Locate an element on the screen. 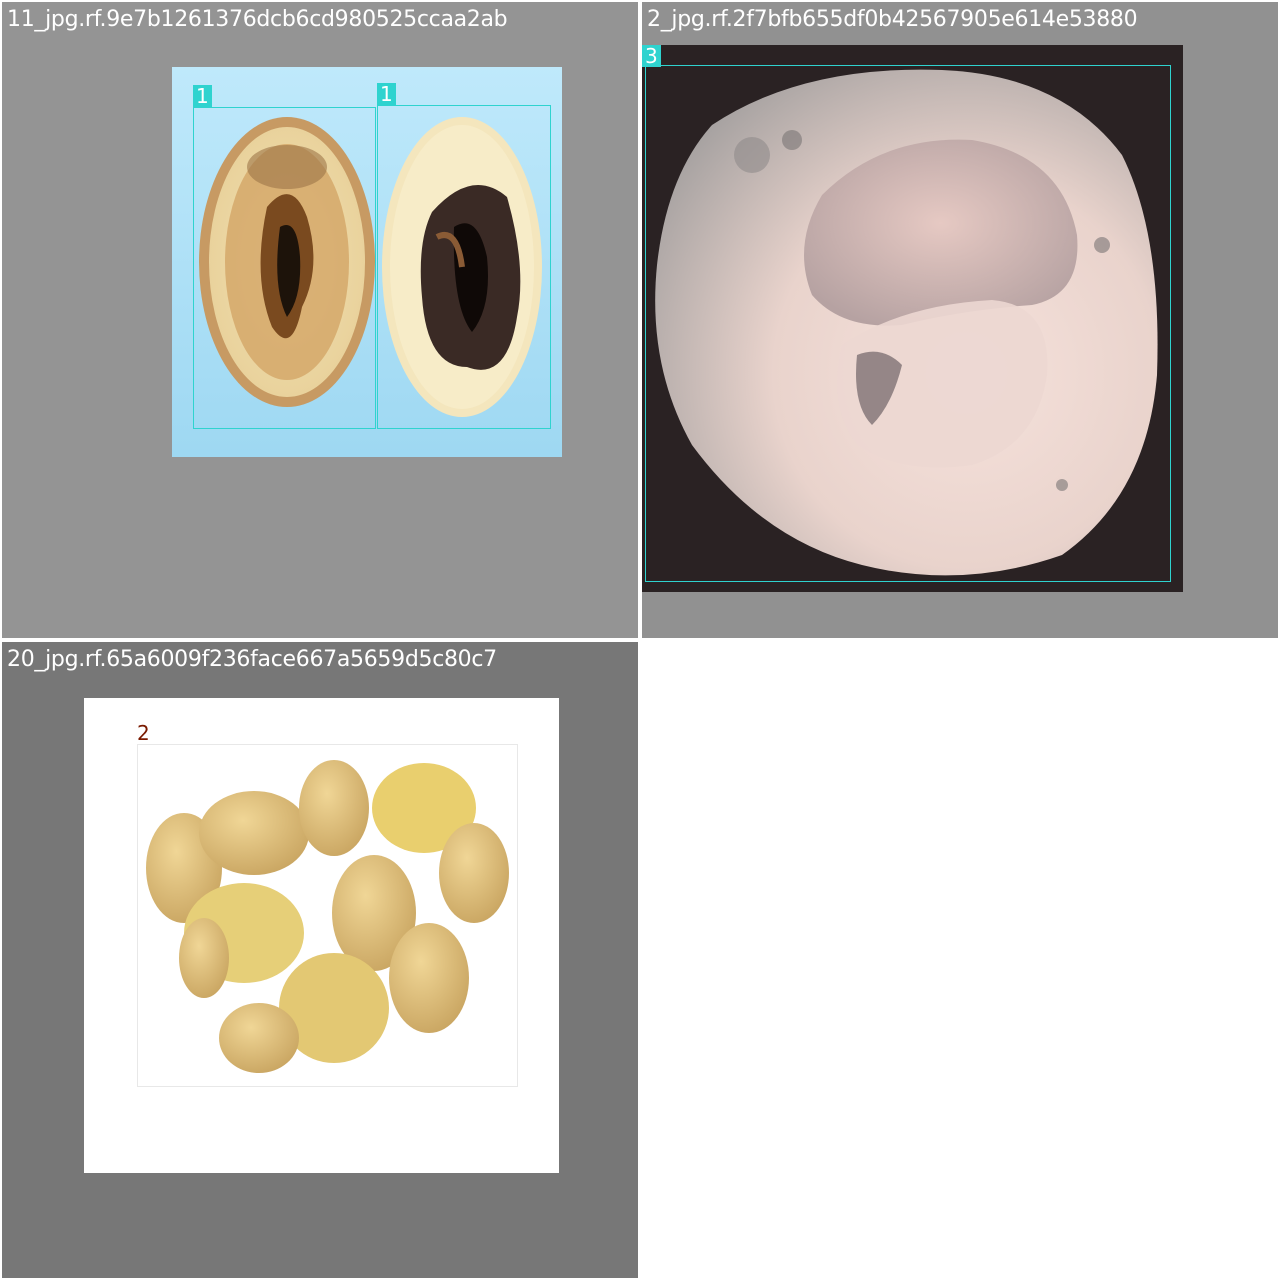  bbox-2-label: 2 is located at coordinates (143, 733).